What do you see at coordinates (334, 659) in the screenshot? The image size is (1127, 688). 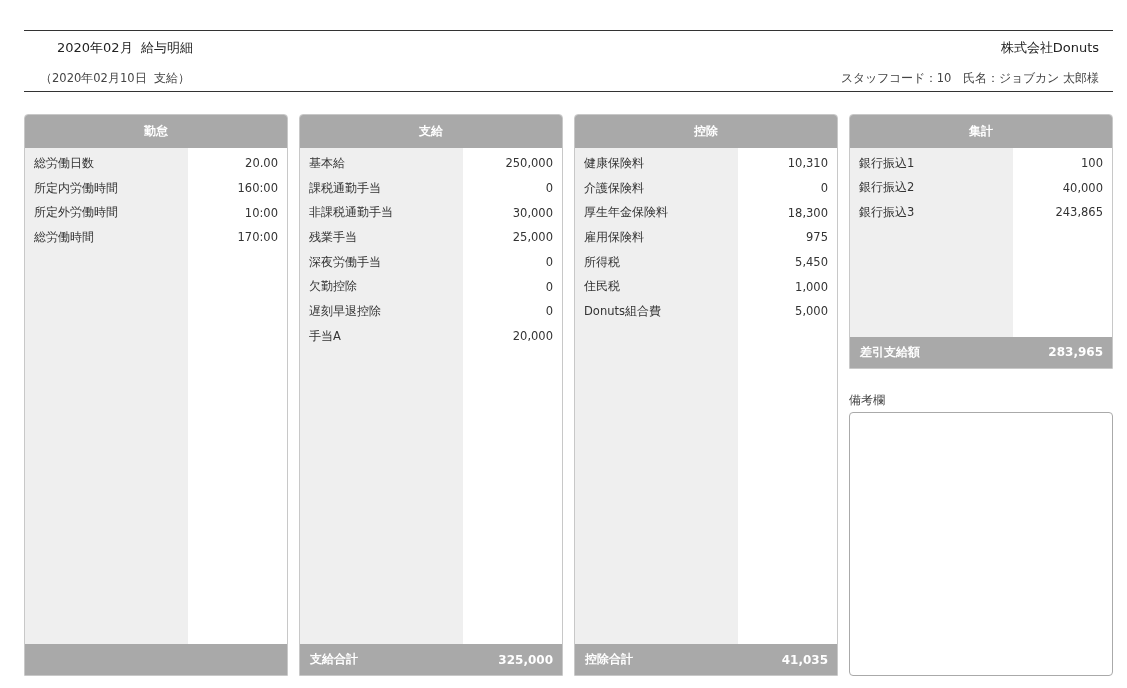 I see `total-label: 支給合計` at bounding box center [334, 659].